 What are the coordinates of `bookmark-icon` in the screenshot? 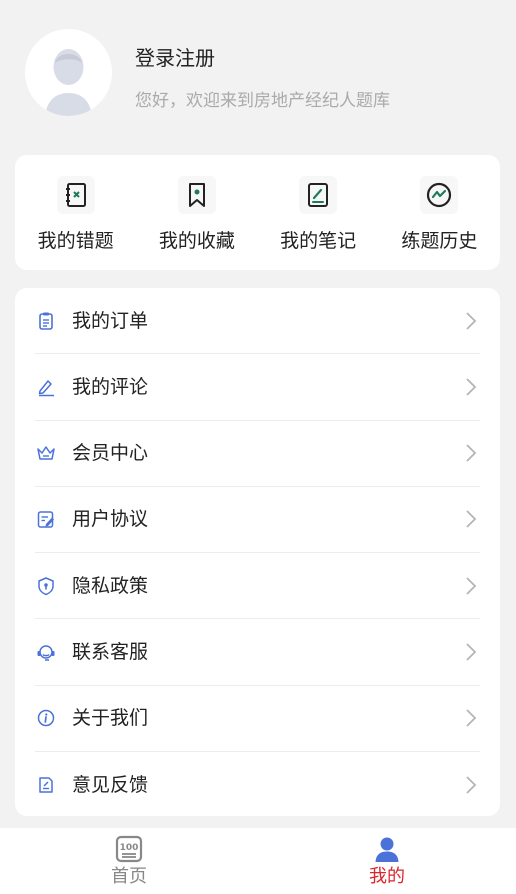 It's located at (196, 195).